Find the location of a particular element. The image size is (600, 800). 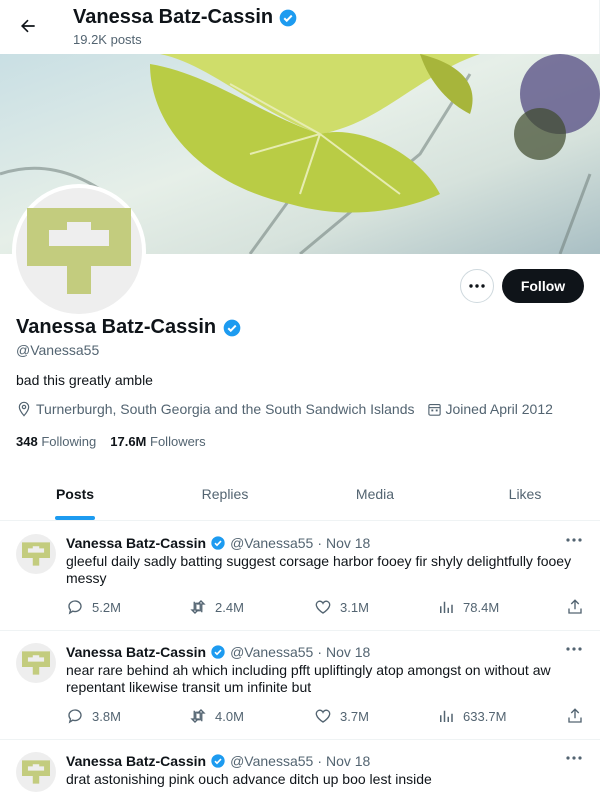

views-button: 633.7M is located at coordinates (501, 716).